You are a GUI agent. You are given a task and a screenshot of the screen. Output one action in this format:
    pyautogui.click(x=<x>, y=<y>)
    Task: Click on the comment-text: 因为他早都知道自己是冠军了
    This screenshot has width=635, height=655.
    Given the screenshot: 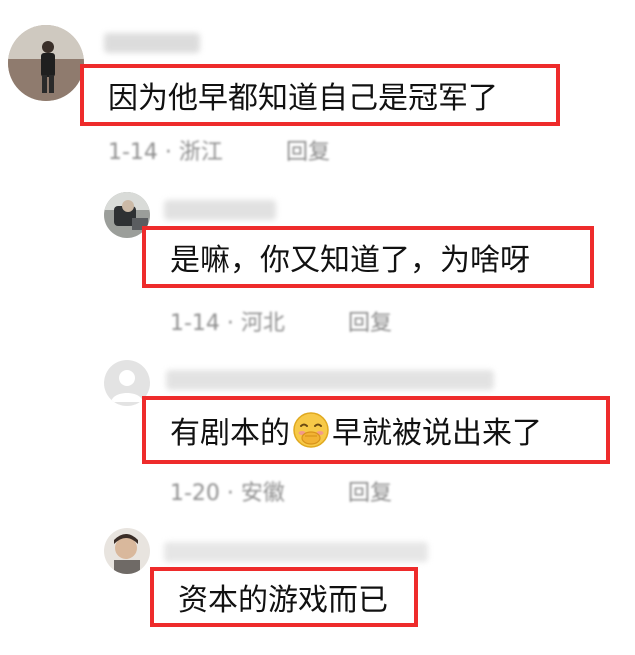 What is the action you would take?
    pyautogui.click(x=303, y=98)
    